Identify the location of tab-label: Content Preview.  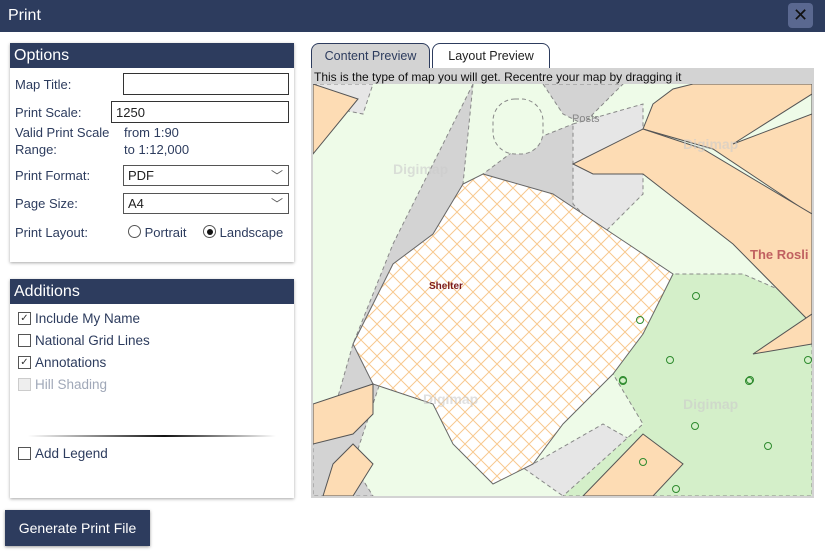
(370, 56).